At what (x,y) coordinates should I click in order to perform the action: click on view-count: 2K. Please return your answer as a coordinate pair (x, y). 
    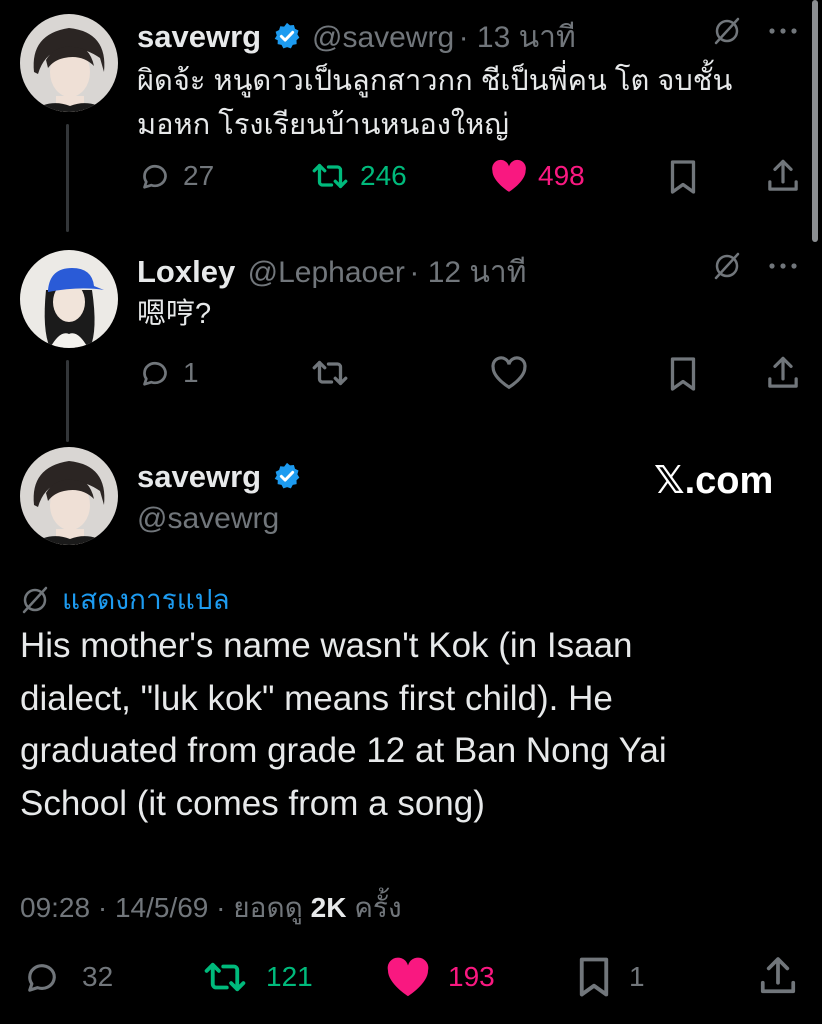
    Looking at the image, I should click on (328, 907).